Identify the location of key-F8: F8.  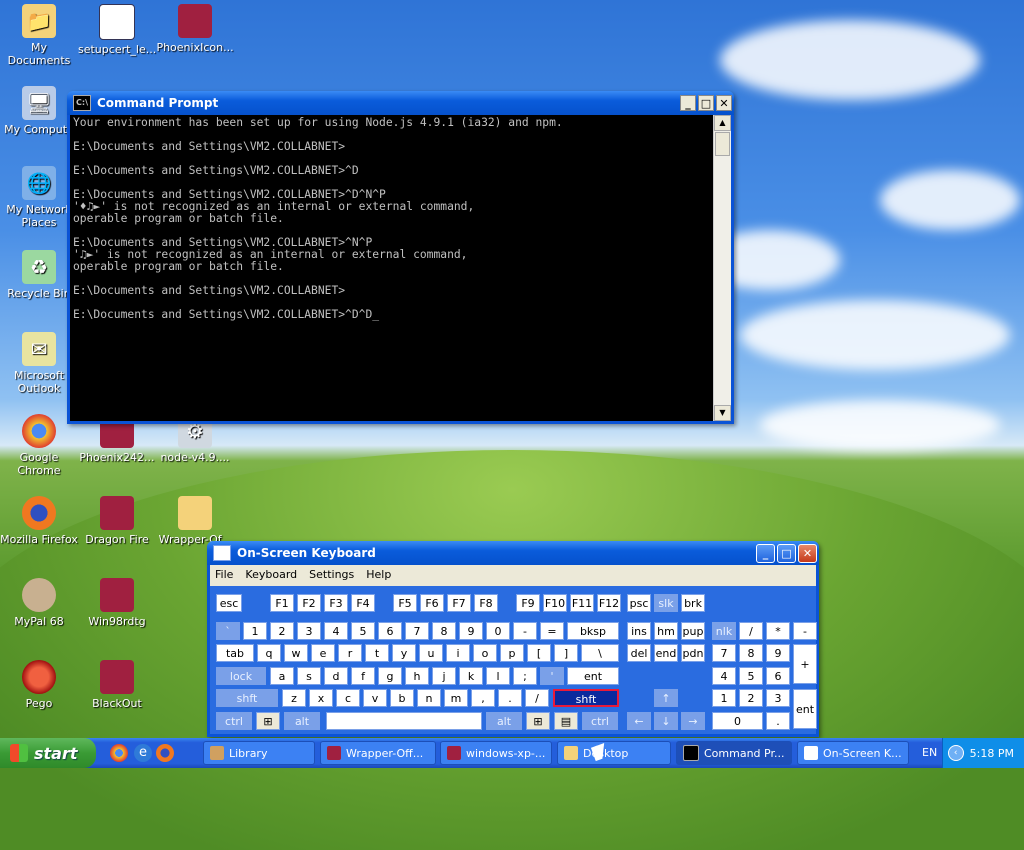
(486, 603).